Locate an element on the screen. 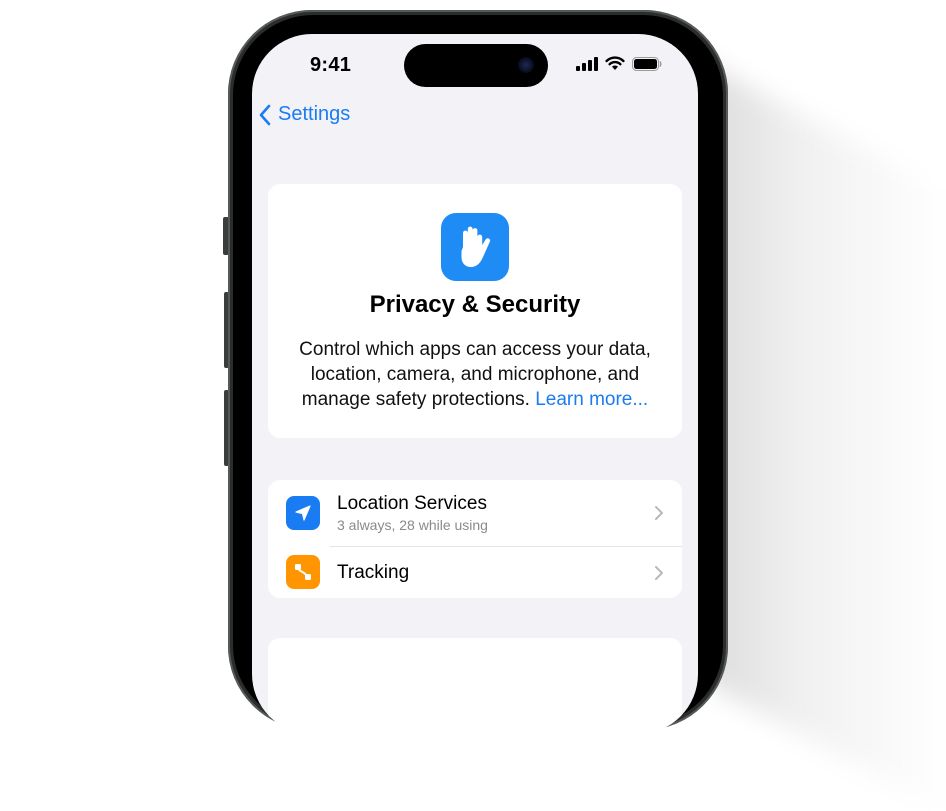  tracking-icon is located at coordinates (303, 572).